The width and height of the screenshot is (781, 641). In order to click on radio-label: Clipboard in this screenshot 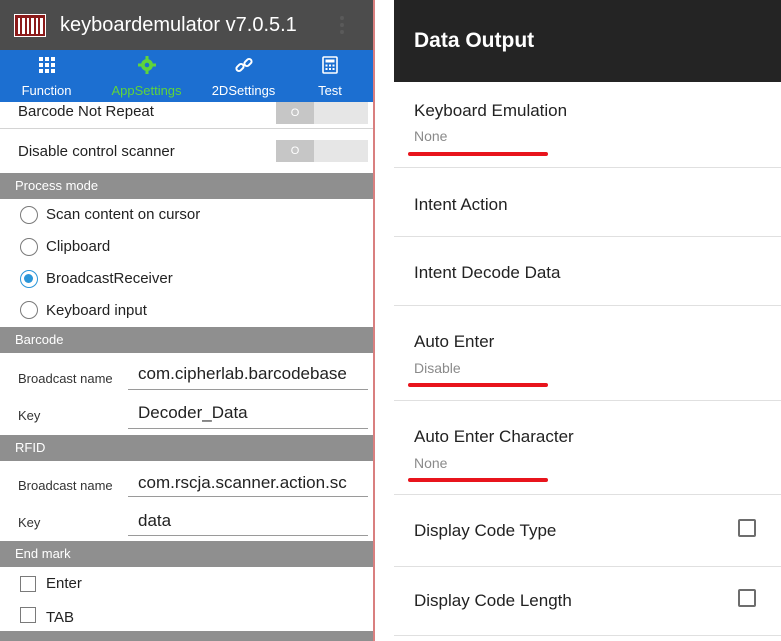, I will do `click(78, 246)`.